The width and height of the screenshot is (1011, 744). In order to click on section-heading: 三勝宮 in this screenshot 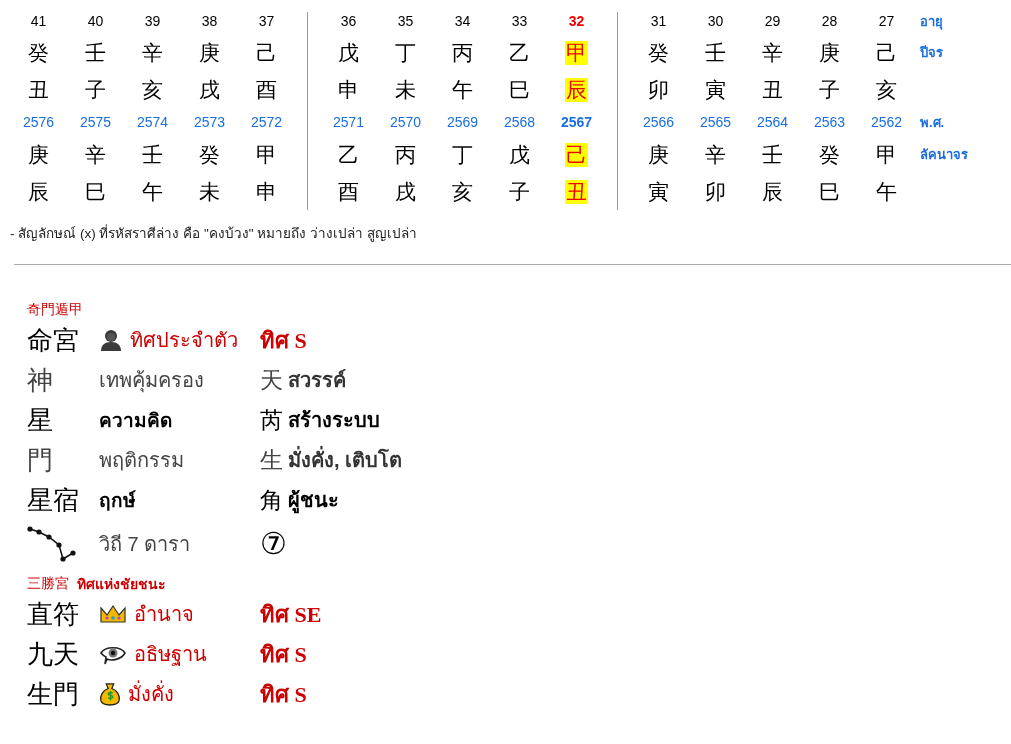, I will do `click(48, 584)`.